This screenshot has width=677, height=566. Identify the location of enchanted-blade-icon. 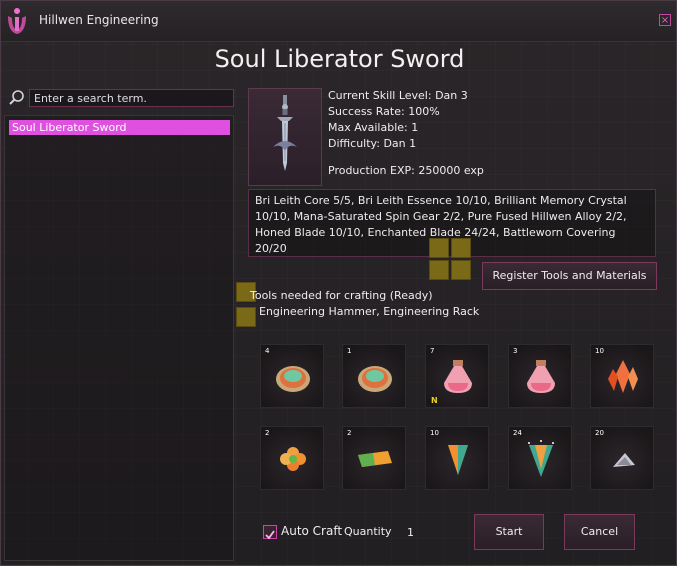
(541, 458).